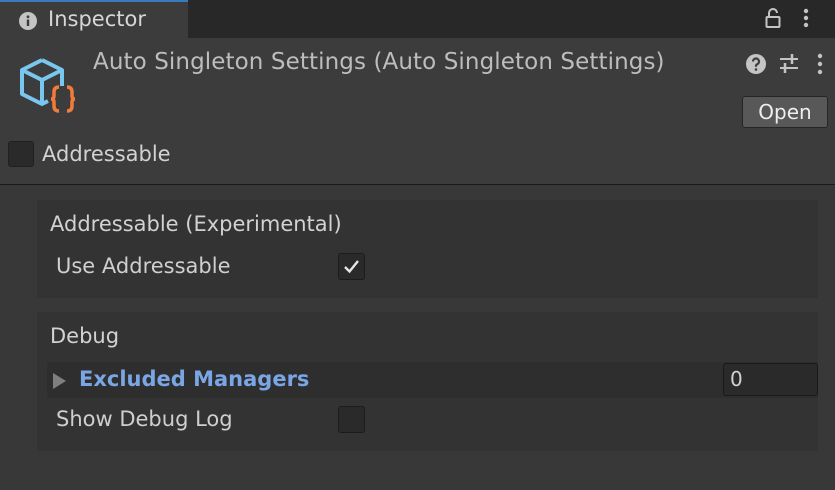 This screenshot has width=835, height=490. What do you see at coordinates (351, 419) in the screenshot?
I see `show-debug-log-checkbox` at bounding box center [351, 419].